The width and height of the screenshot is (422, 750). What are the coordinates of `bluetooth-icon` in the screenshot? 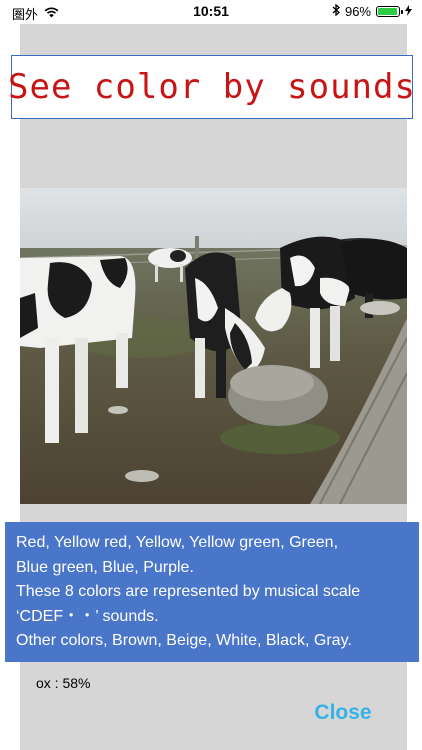 It's located at (336, 11).